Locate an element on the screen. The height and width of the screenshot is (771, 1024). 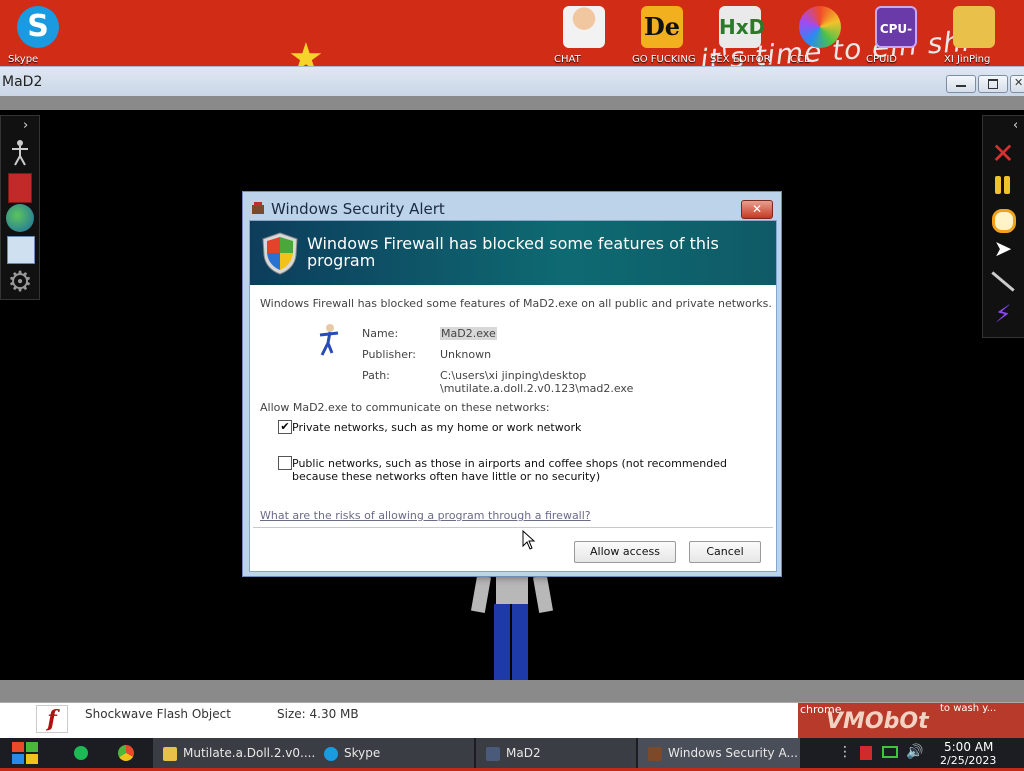
windows-logo-icon is located at coordinates (25, 753).